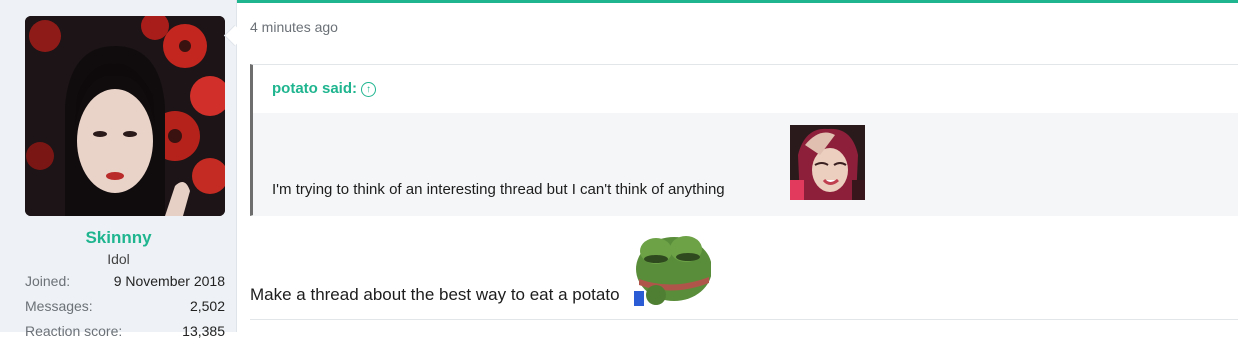  Describe the element at coordinates (59, 306) in the screenshot. I see `stat-label: Messages:` at that location.